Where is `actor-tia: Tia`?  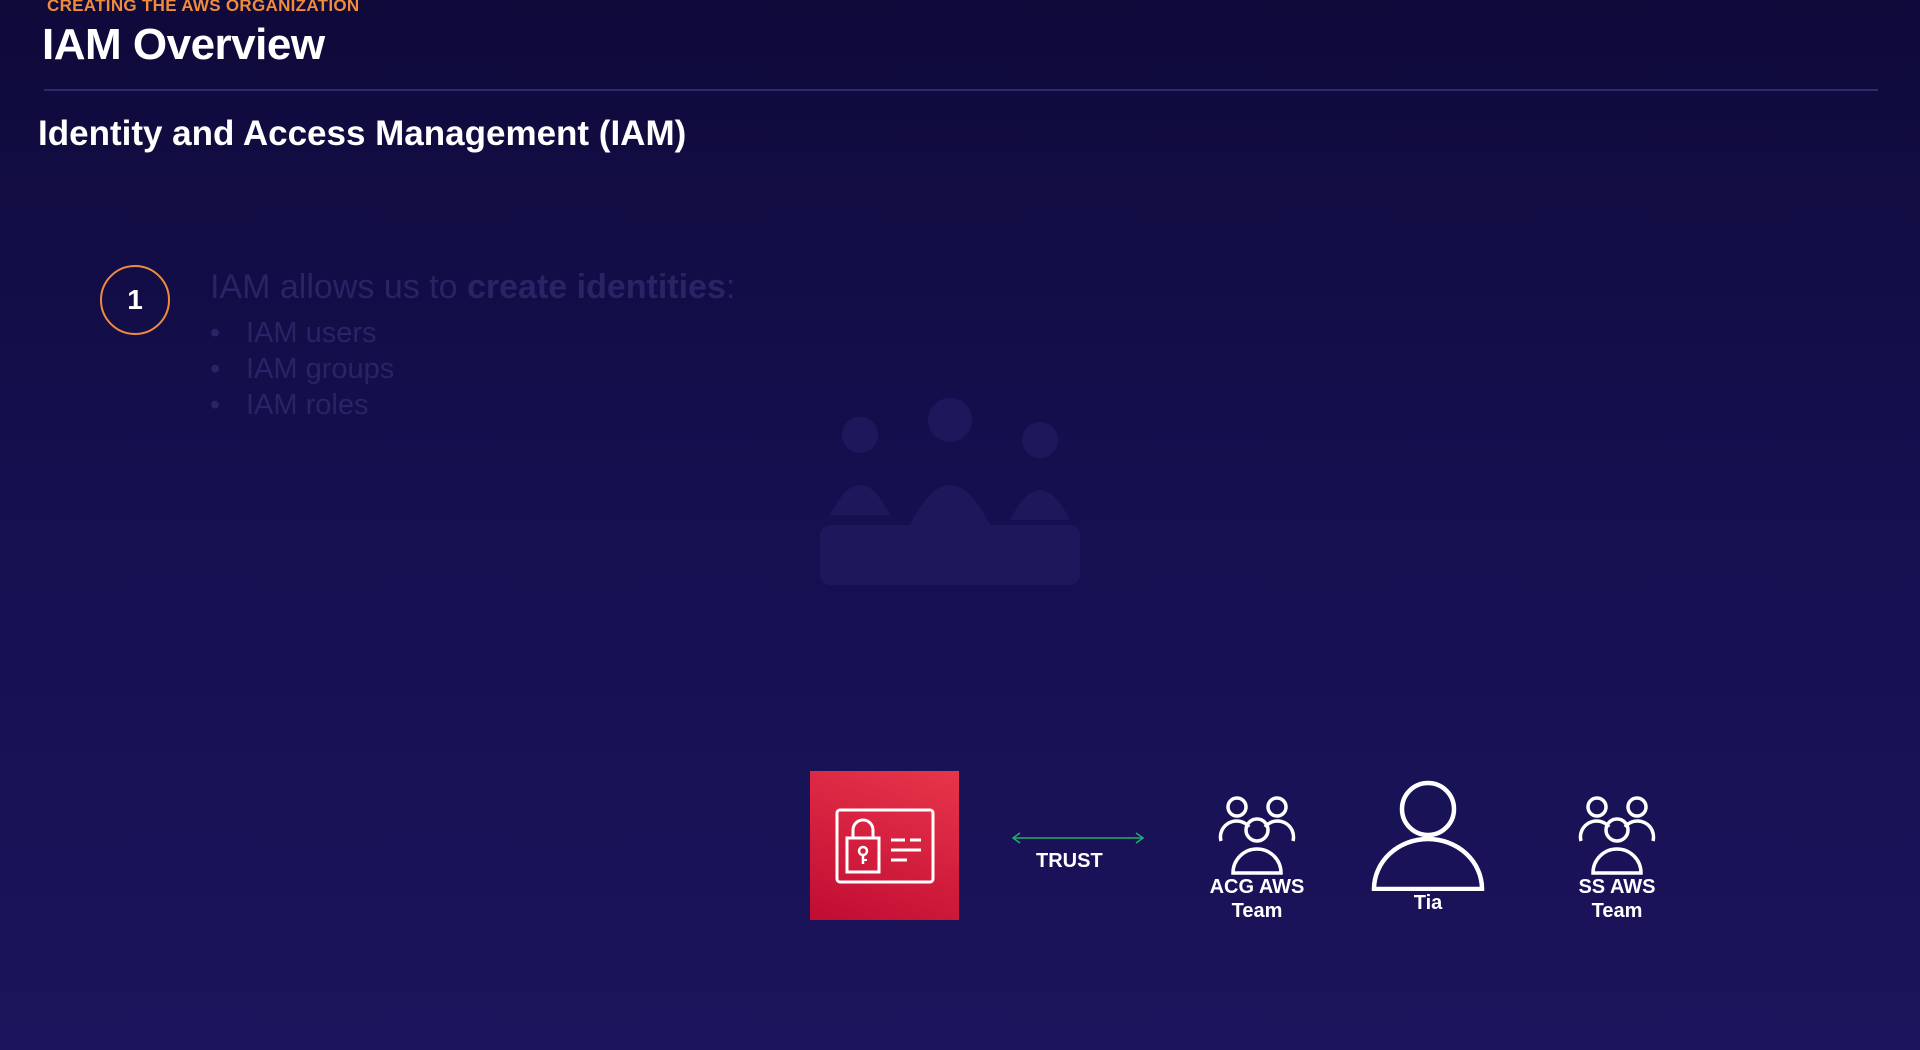 actor-tia: Tia is located at coordinates (1428, 847).